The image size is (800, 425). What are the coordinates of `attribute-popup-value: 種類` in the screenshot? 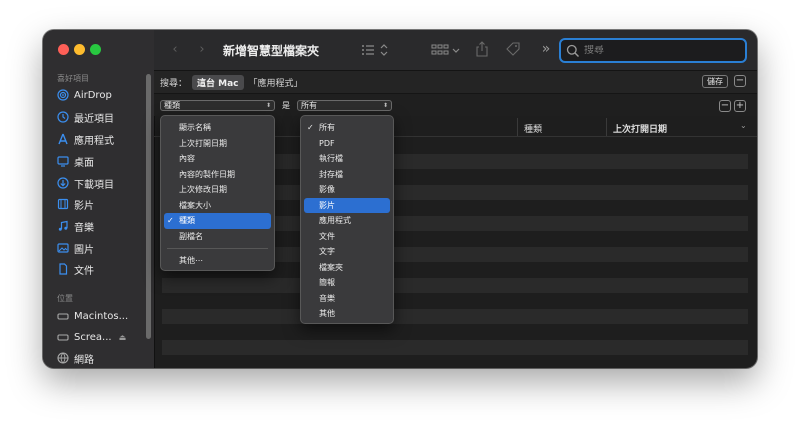 It's located at (172, 105).